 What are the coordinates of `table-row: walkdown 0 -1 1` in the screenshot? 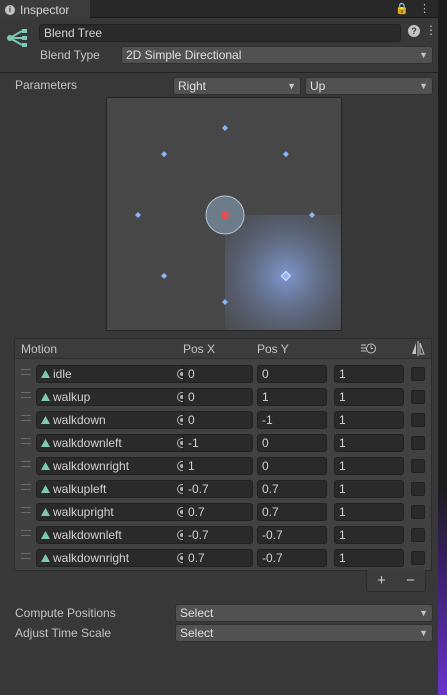 It's located at (223, 420).